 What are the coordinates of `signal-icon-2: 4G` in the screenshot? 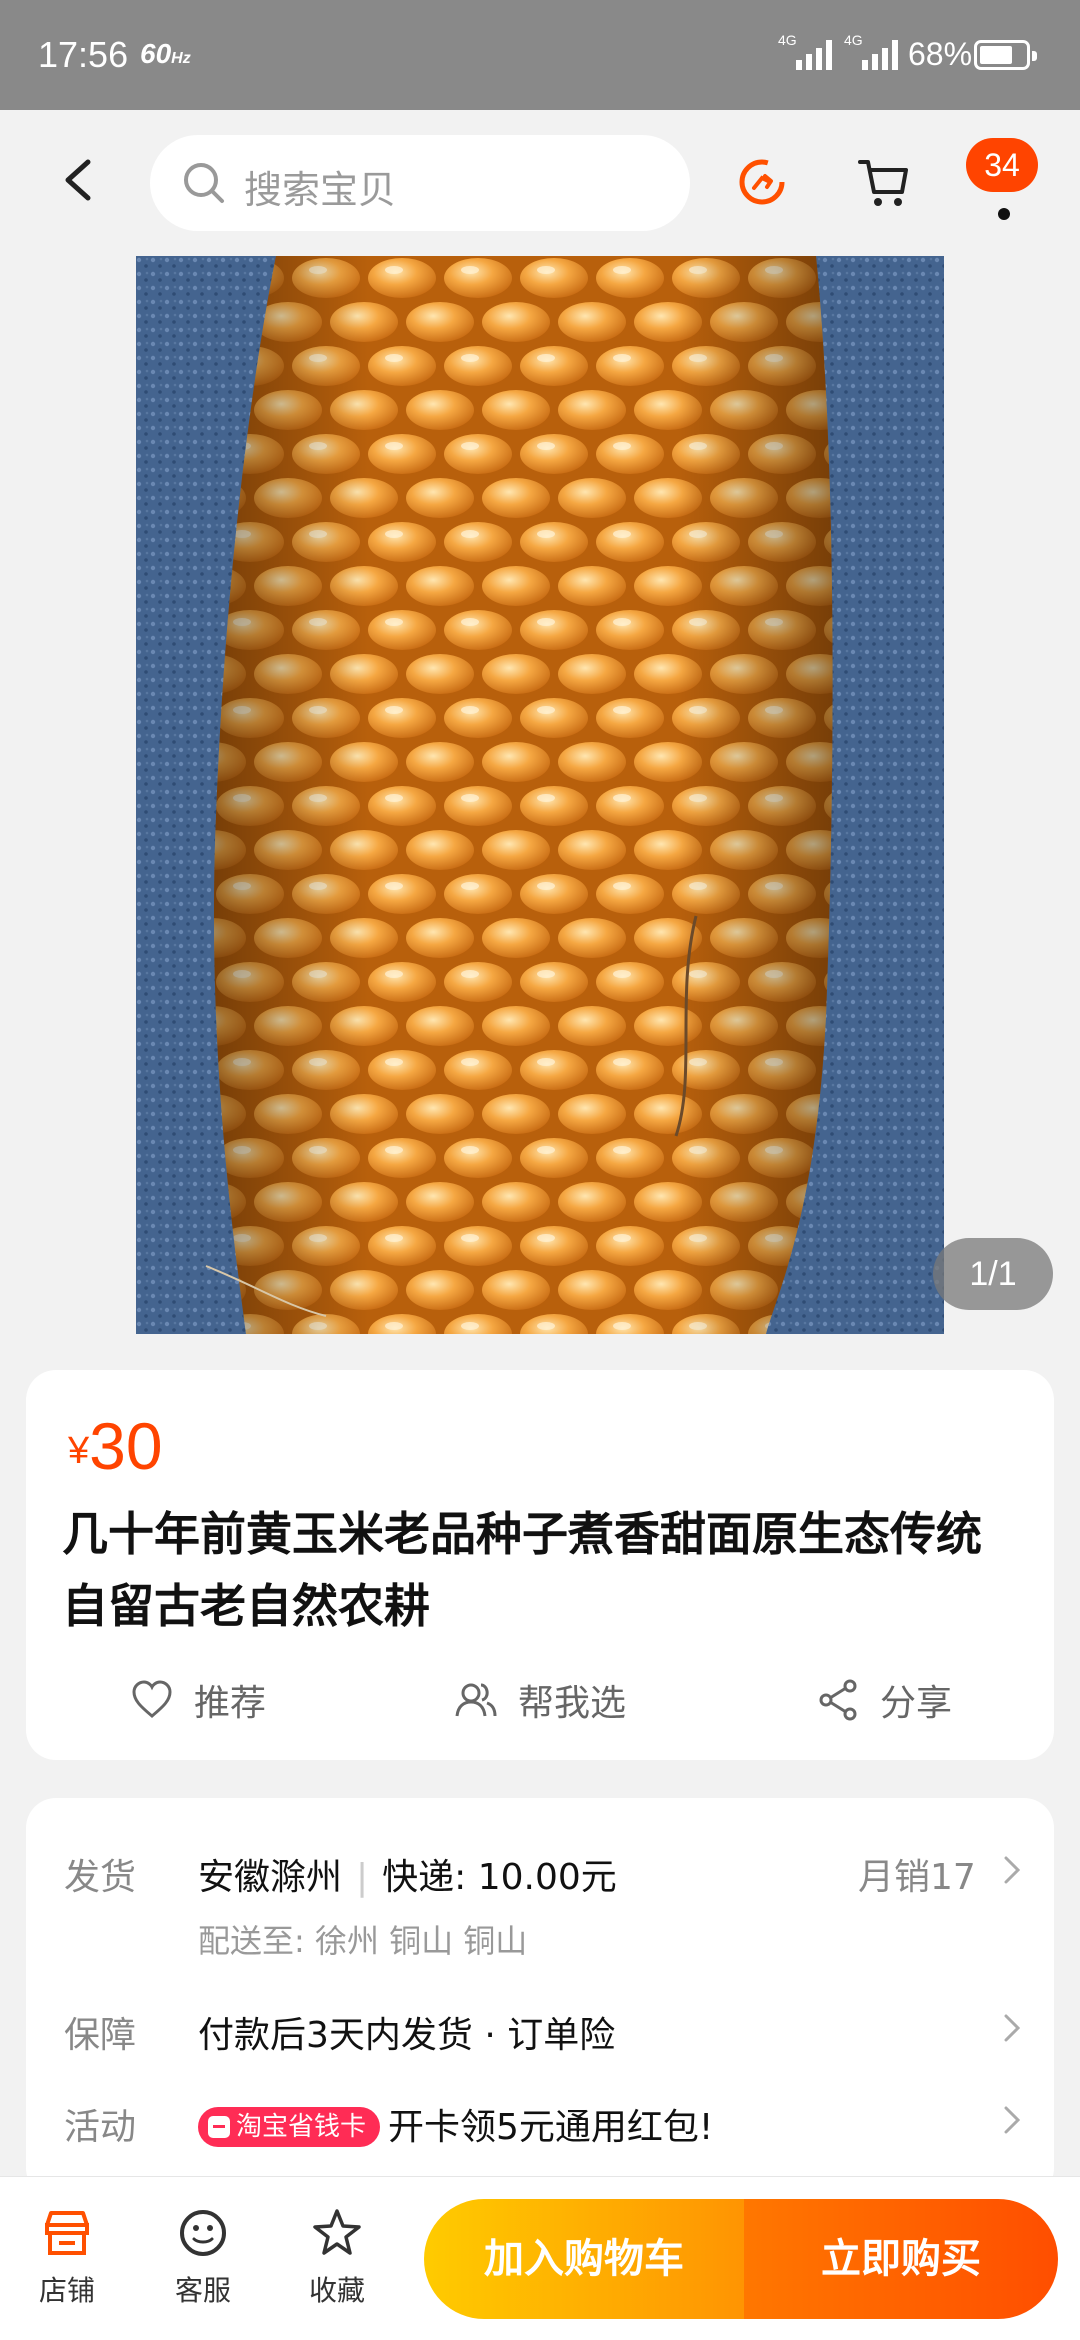 It's located at (871, 51).